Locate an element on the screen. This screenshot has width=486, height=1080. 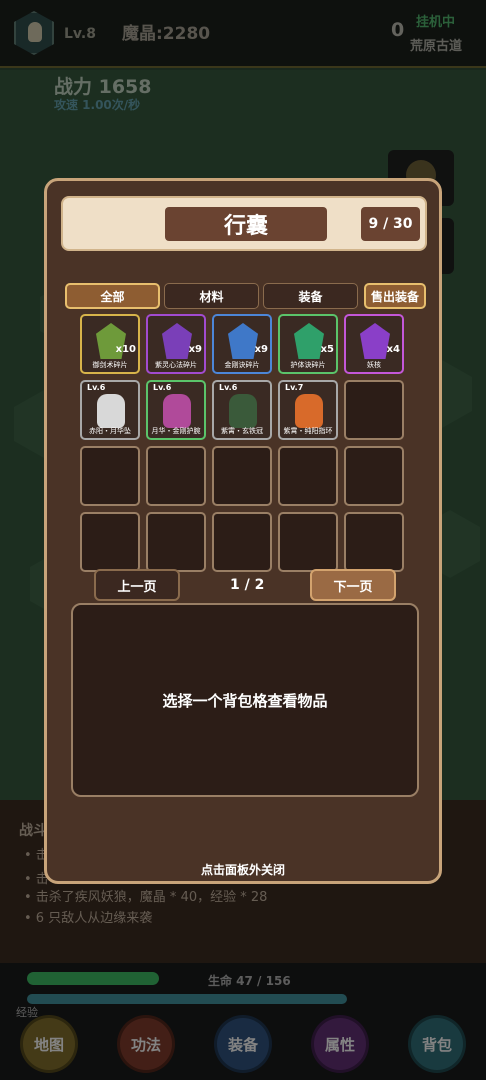
item-name: 御剑术碎片 is located at coordinates (110, 365).